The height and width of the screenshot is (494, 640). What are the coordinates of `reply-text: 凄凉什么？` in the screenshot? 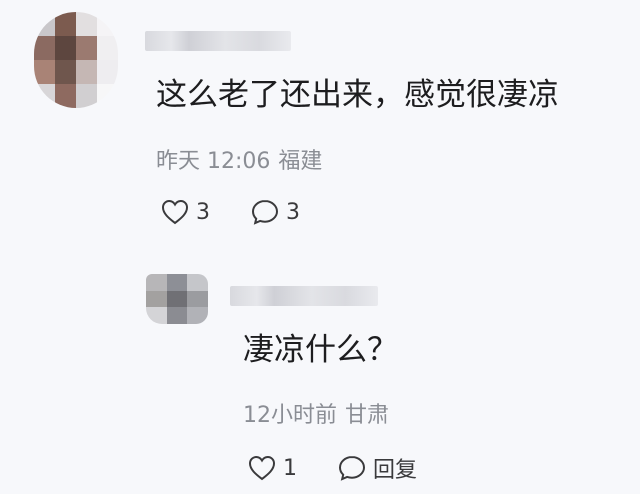 It's located at (320, 350).